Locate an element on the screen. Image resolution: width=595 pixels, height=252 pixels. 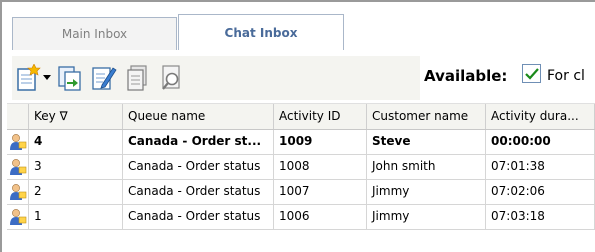
column-header-key: Key ∇ is located at coordinates (76, 116).